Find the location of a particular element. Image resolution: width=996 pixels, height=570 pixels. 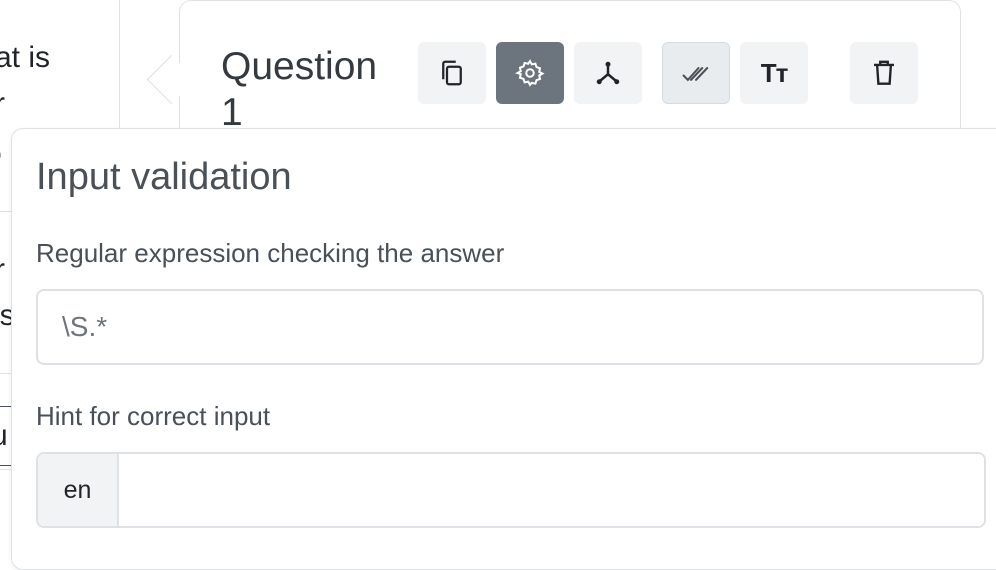

sidebar-text-fragment: at is is located at coordinates (25, 57).